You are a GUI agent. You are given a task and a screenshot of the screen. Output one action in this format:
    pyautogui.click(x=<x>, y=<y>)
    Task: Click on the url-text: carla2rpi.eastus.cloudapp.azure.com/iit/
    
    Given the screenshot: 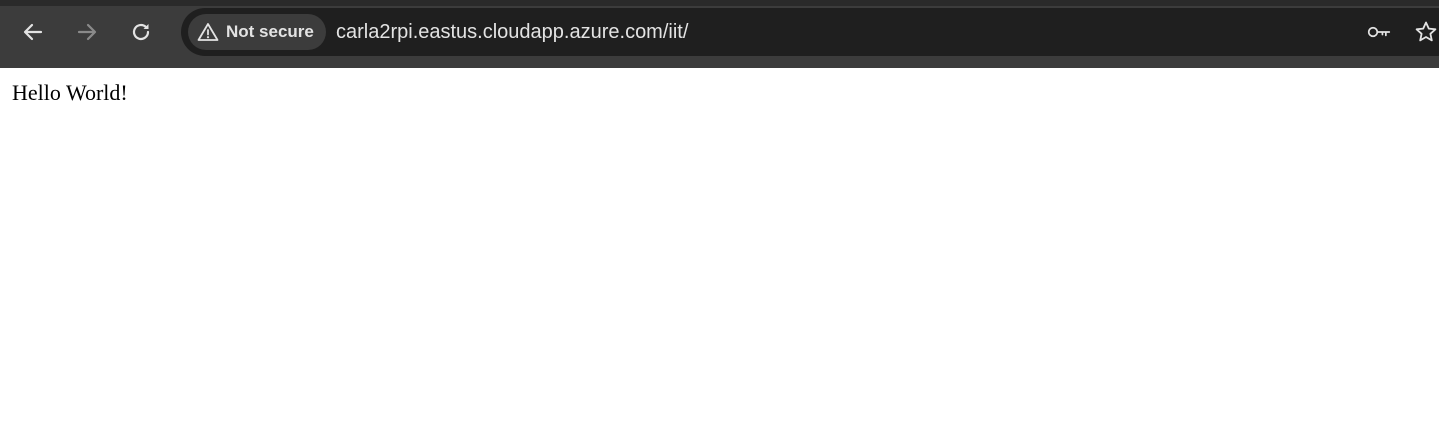 What is the action you would take?
    pyautogui.click(x=512, y=32)
    